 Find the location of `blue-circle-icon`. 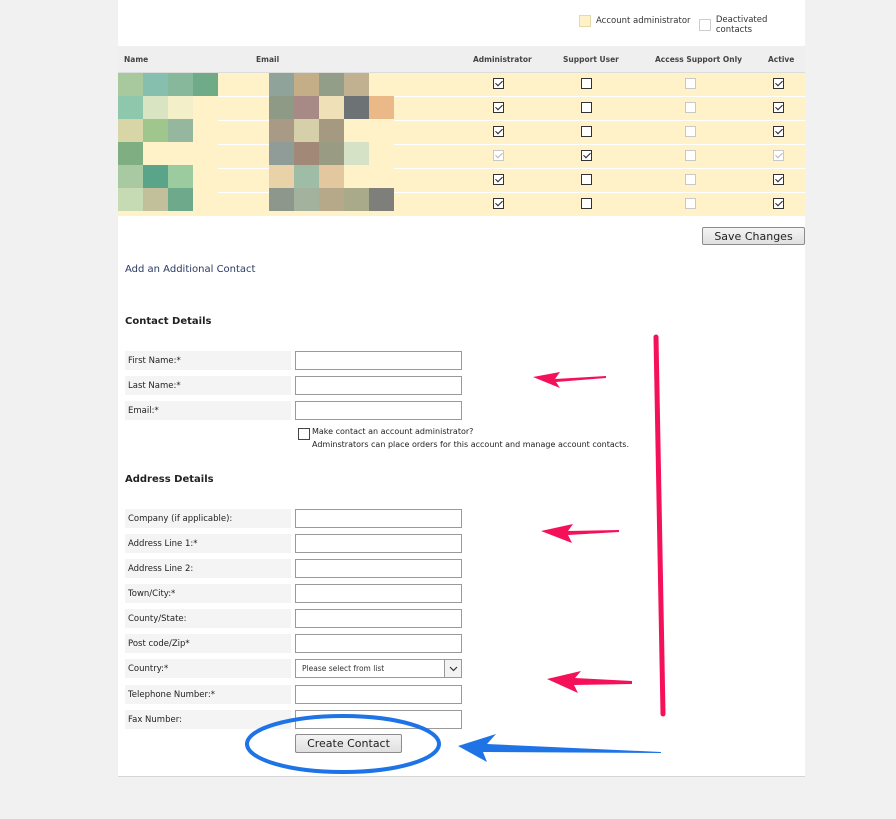

blue-circle-icon is located at coordinates (343, 744).